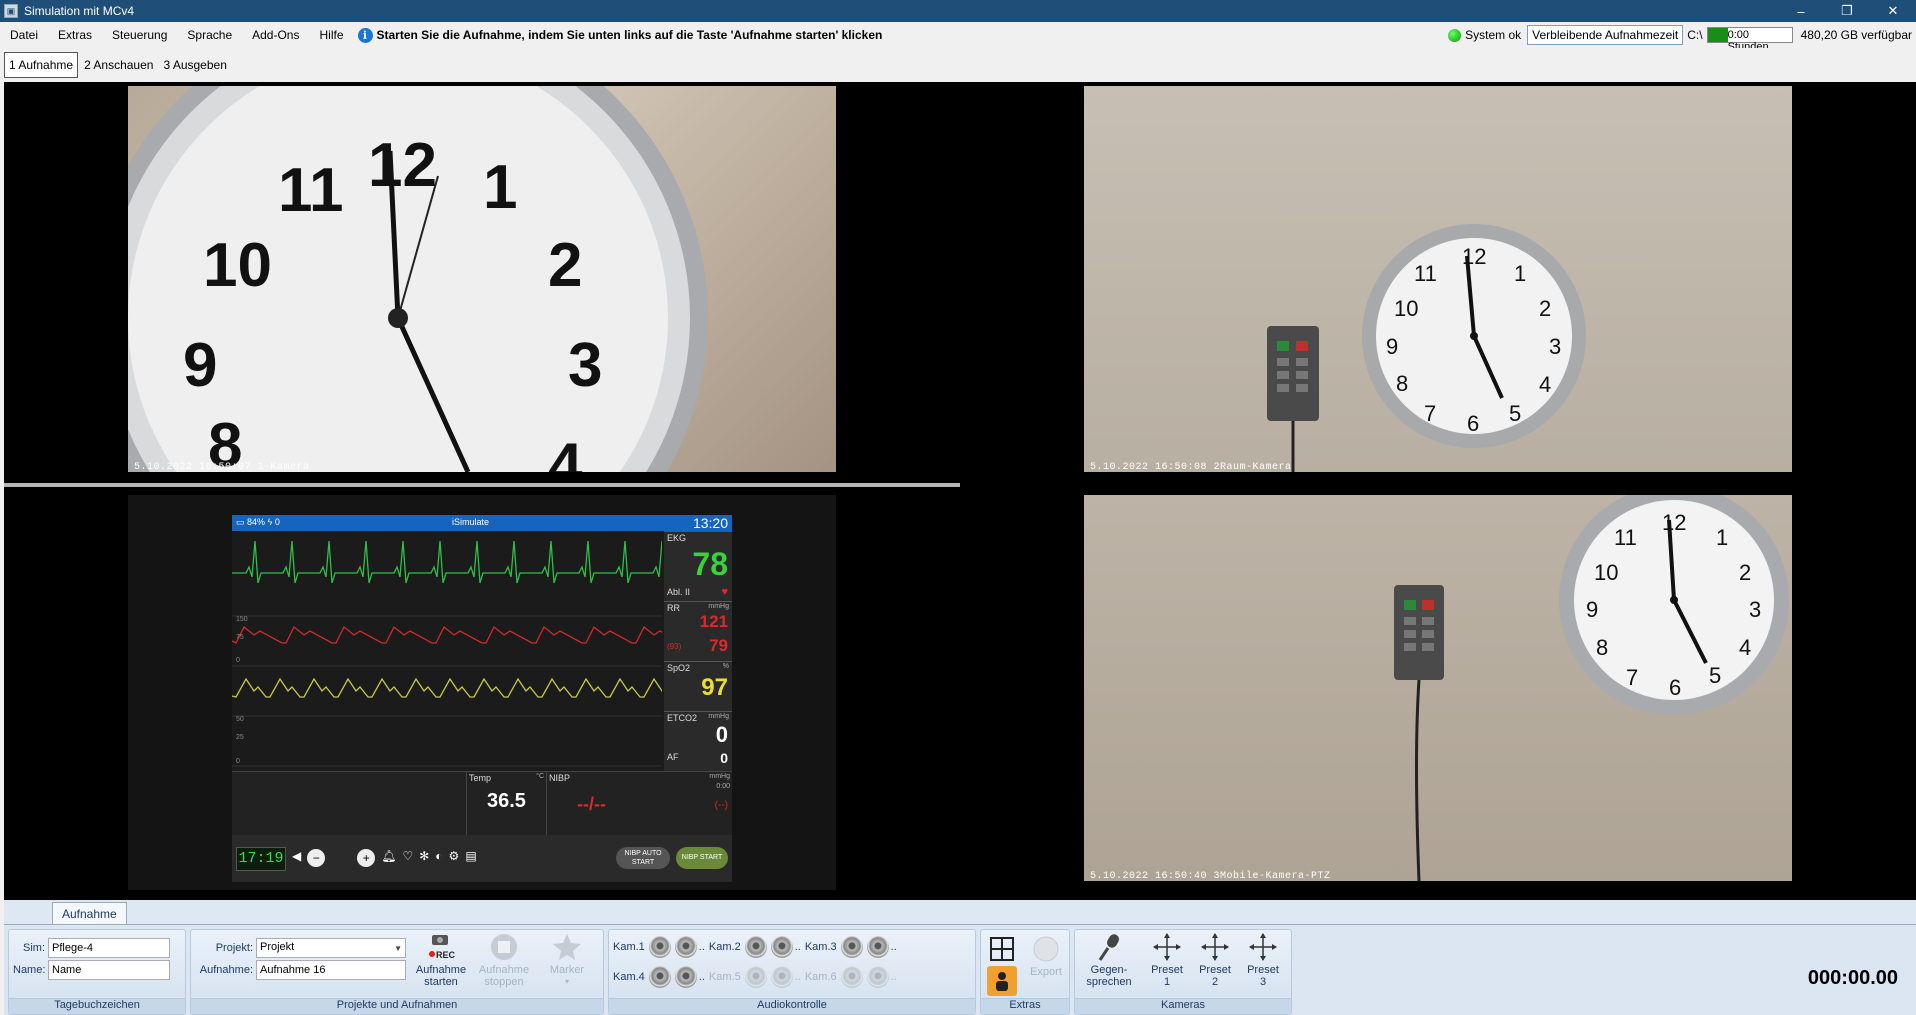  Describe the element at coordinates (724, 758) in the screenshot. I see `af-value: 0` at that location.